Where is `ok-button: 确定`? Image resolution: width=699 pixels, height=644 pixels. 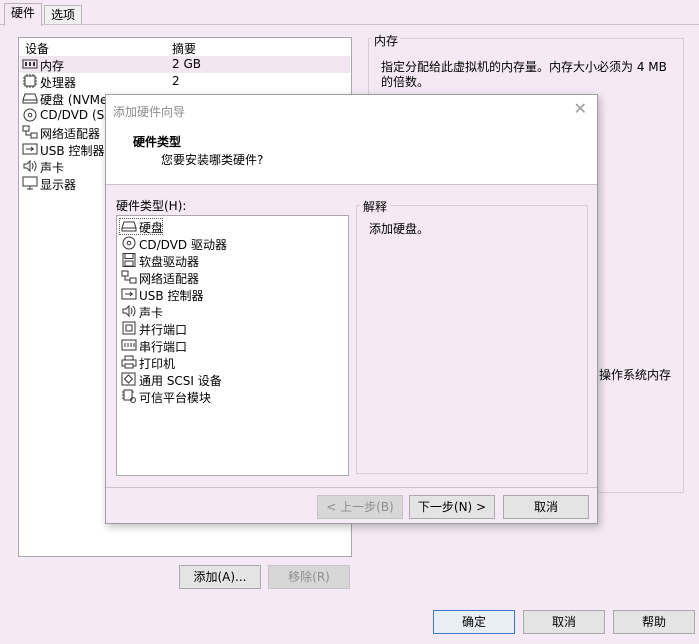
ok-button: 确定 is located at coordinates (474, 622).